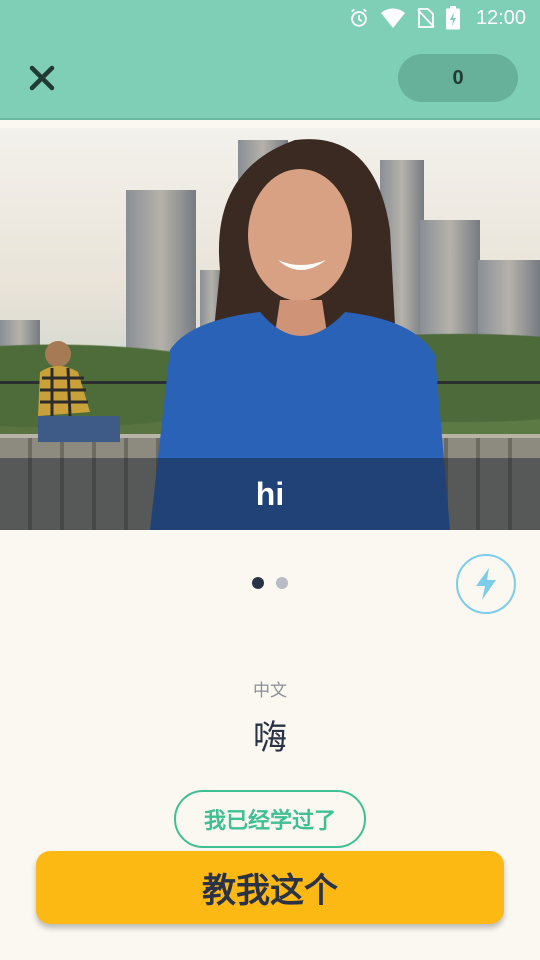  I want to click on status-icons: 12:00, so click(437, 18).